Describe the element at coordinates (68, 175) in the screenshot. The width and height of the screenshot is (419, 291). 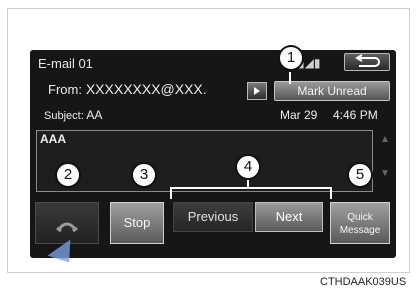
I see `callout-2: 2` at that location.